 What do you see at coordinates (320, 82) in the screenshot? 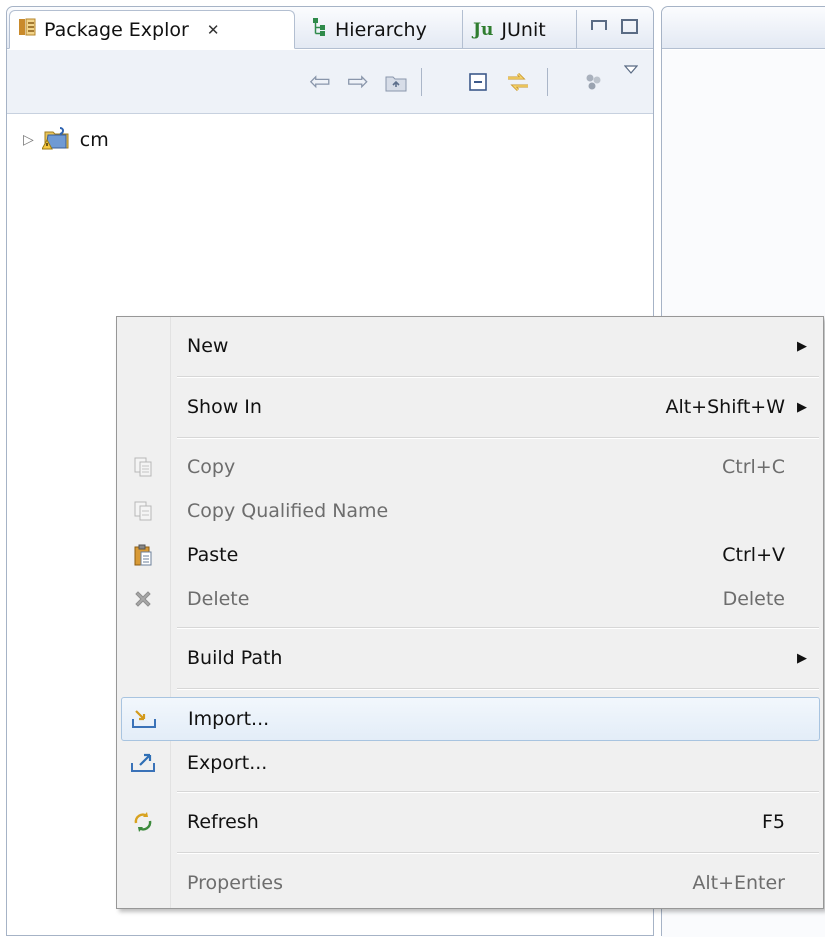
I see `back-arrow-icon: ⇦` at bounding box center [320, 82].